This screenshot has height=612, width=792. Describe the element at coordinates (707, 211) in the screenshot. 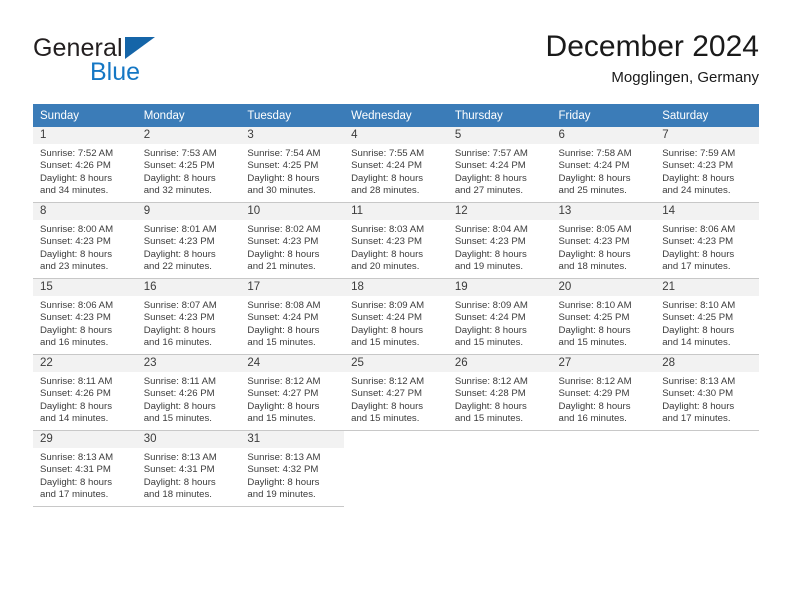

I see `day-number: 14` at that location.